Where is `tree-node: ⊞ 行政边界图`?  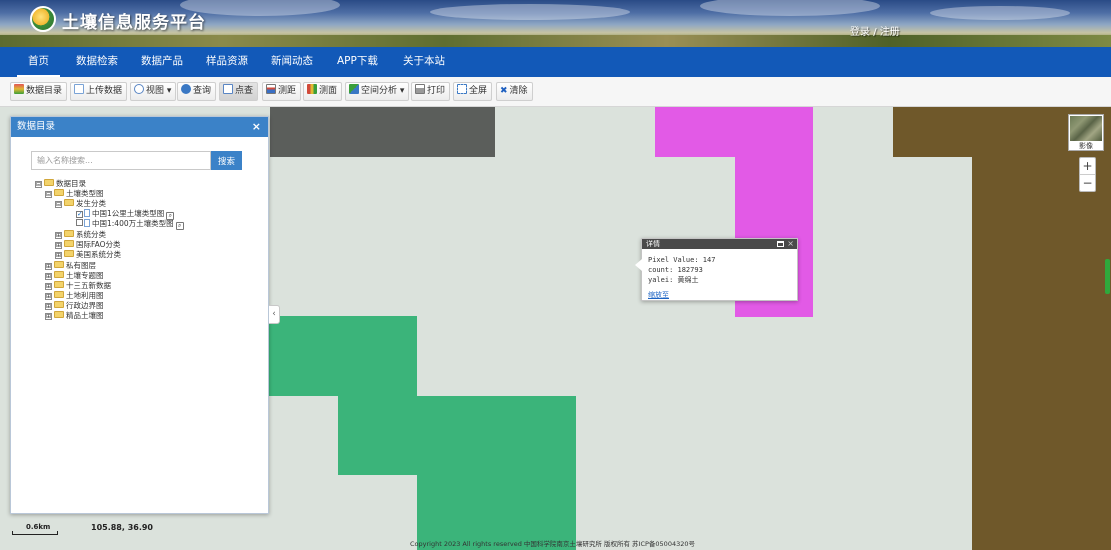 tree-node: ⊞ 行政边界图 is located at coordinates (74, 306).